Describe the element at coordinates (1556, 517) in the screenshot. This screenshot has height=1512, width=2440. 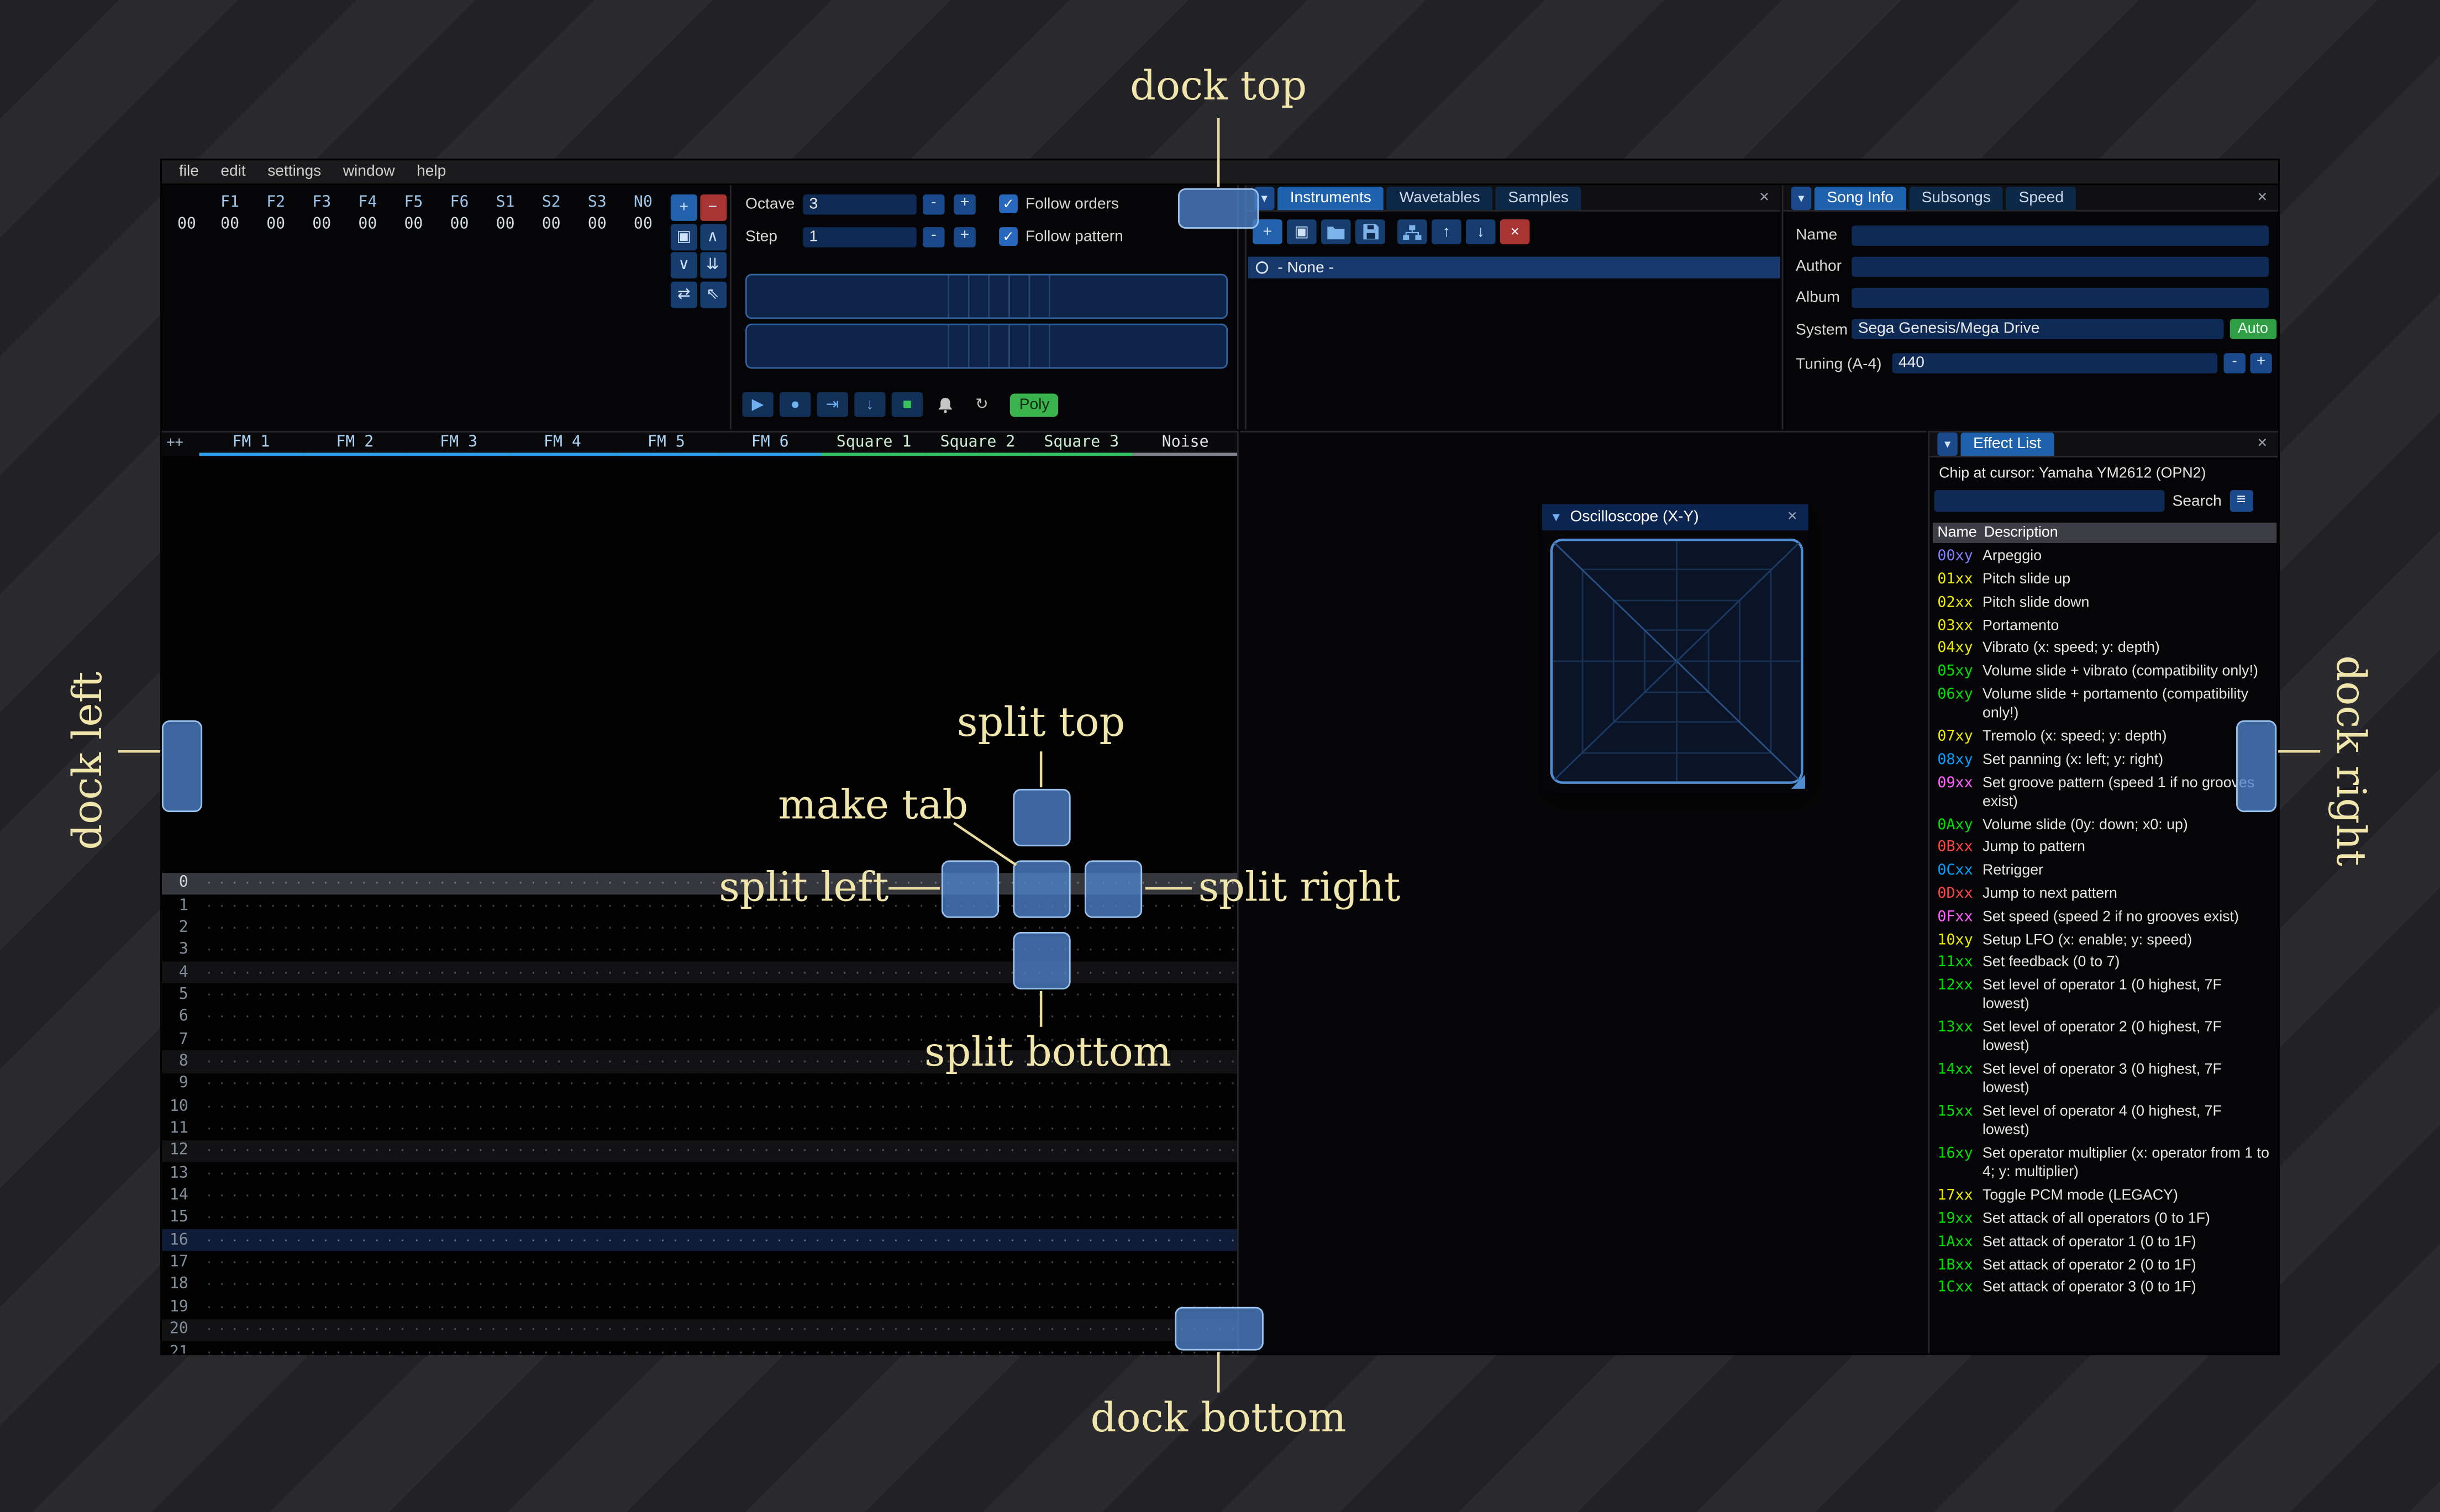
I see `collapse-arrow-icon: ▼` at that location.